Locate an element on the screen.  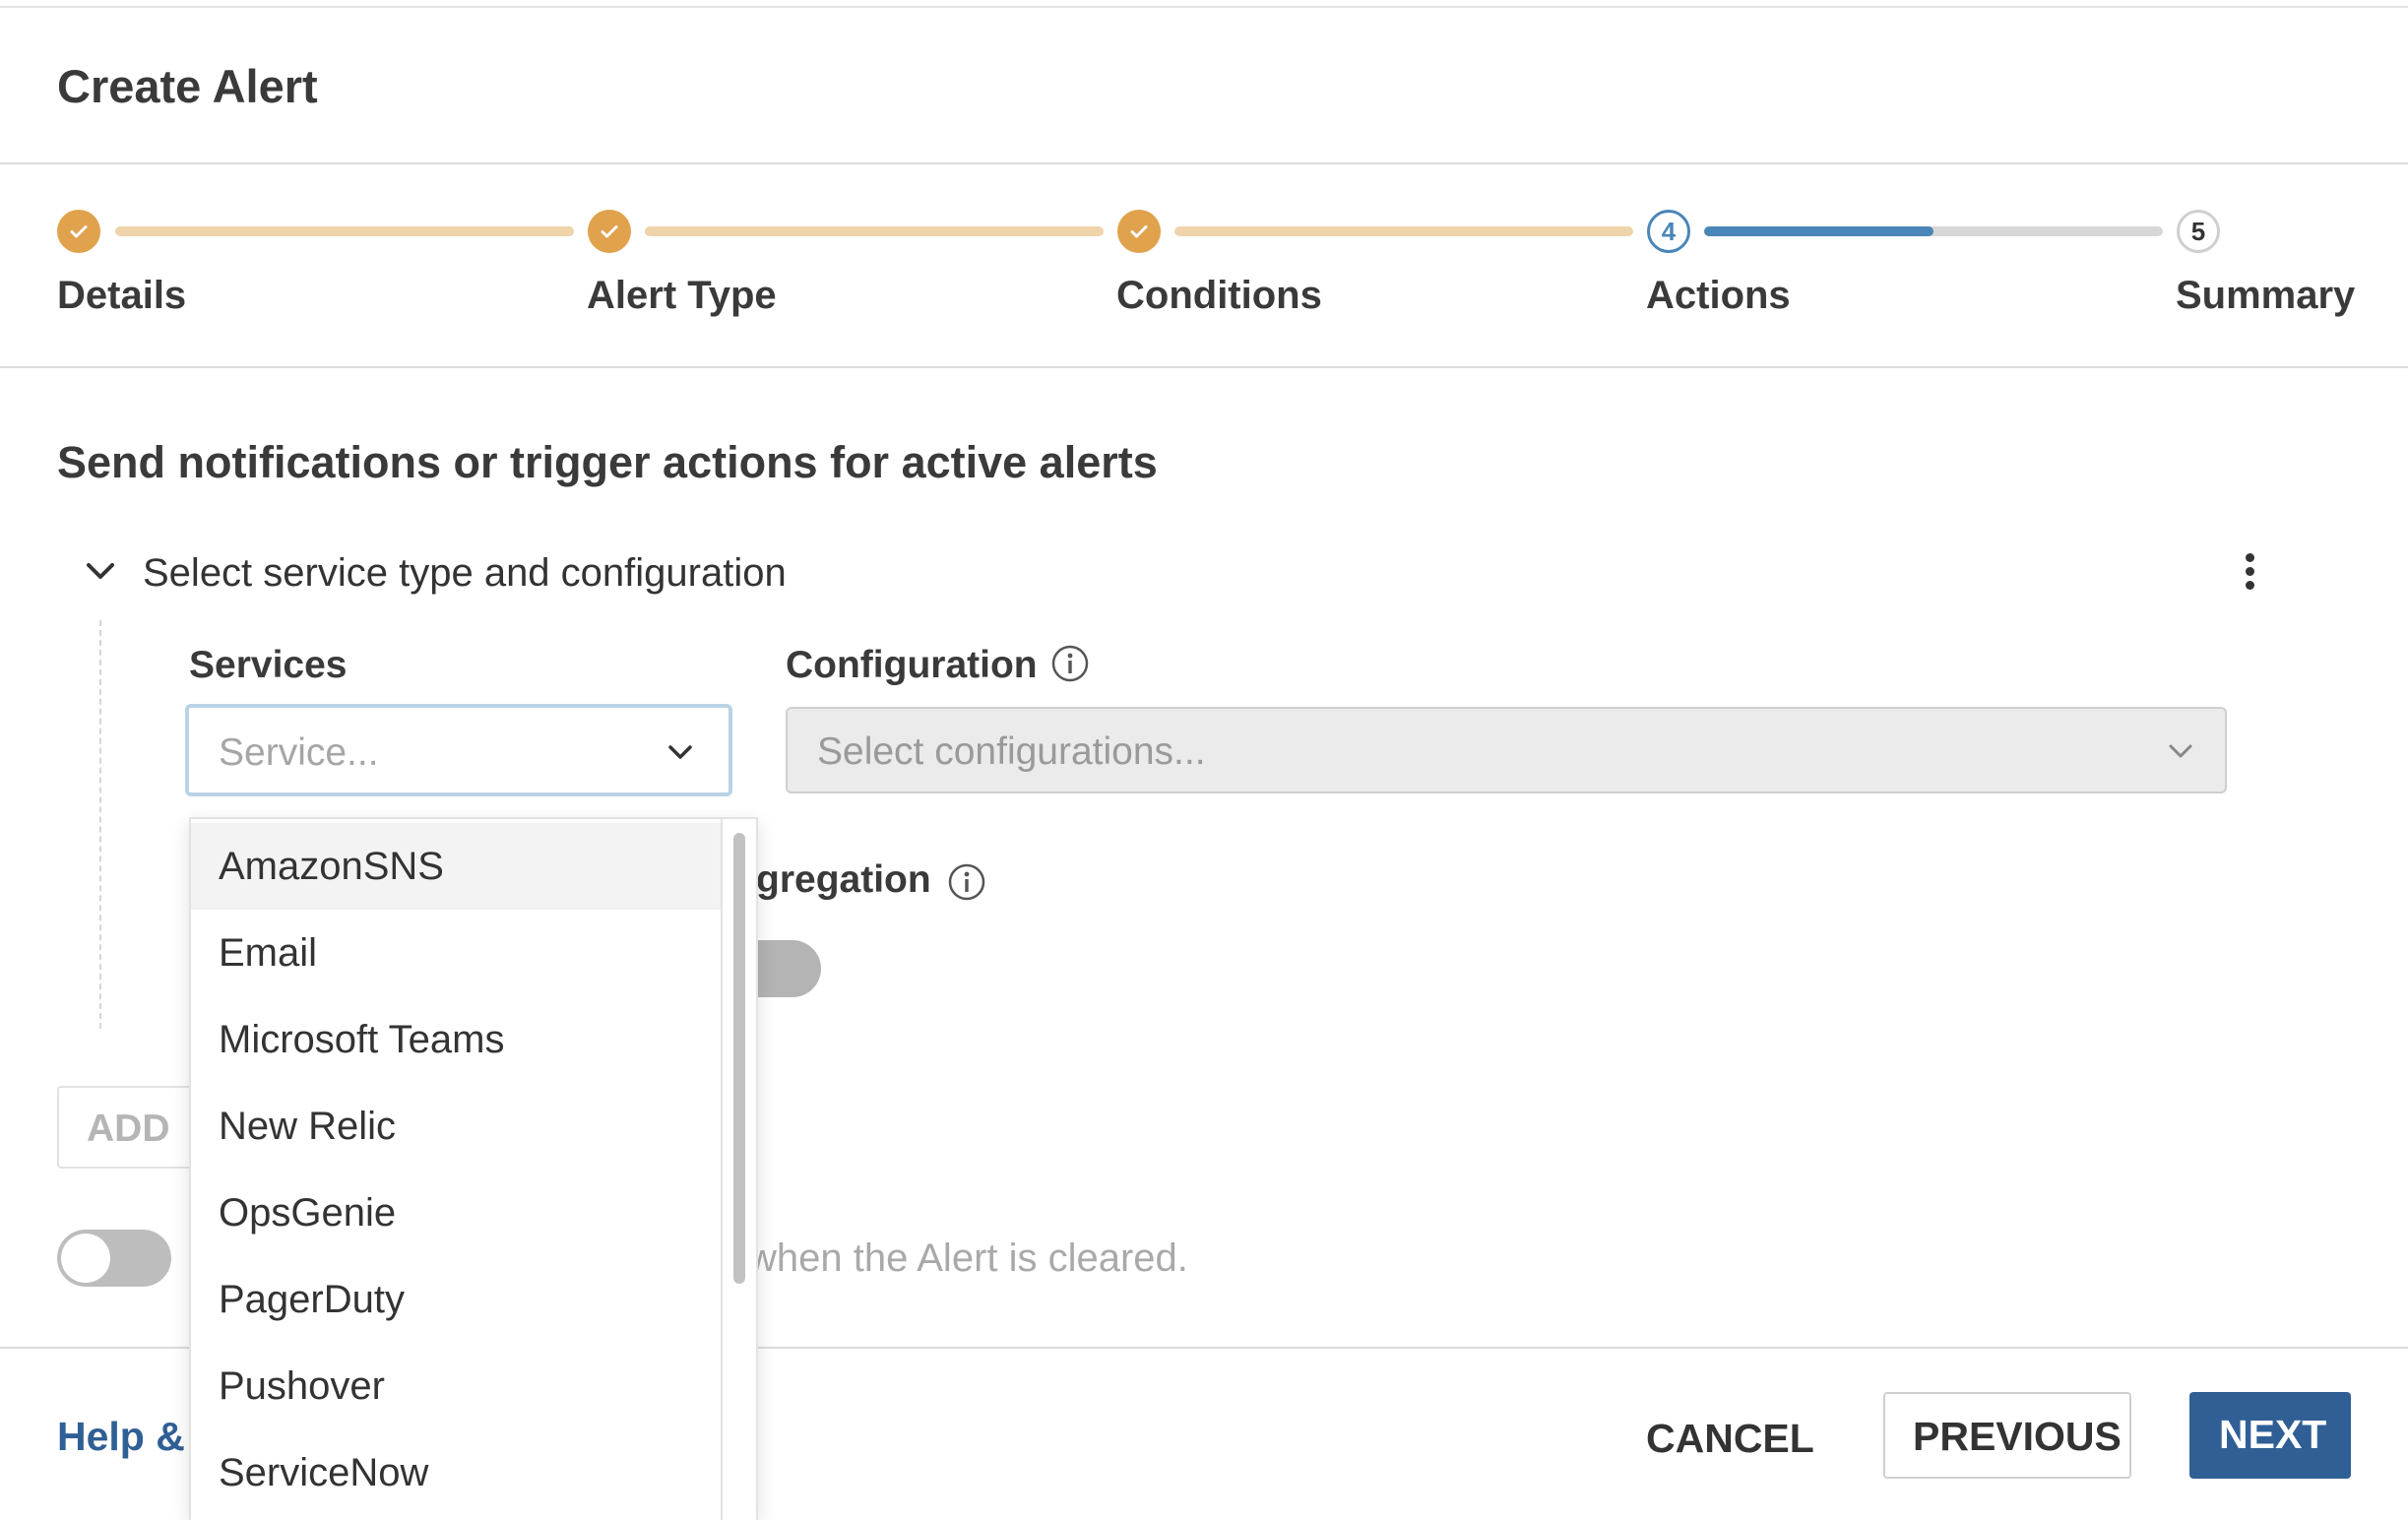
option-label: ServiceNow is located at coordinates (324, 1472).